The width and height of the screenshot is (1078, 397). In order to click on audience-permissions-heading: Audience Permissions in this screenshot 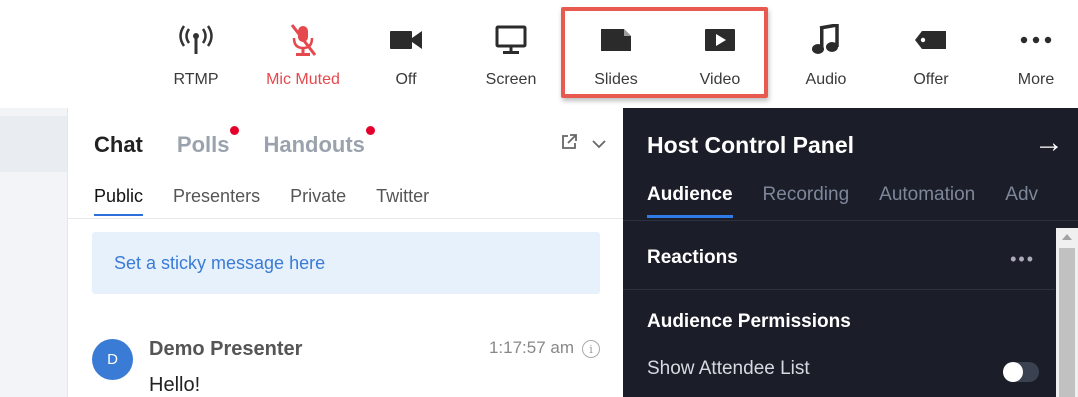, I will do `click(749, 321)`.